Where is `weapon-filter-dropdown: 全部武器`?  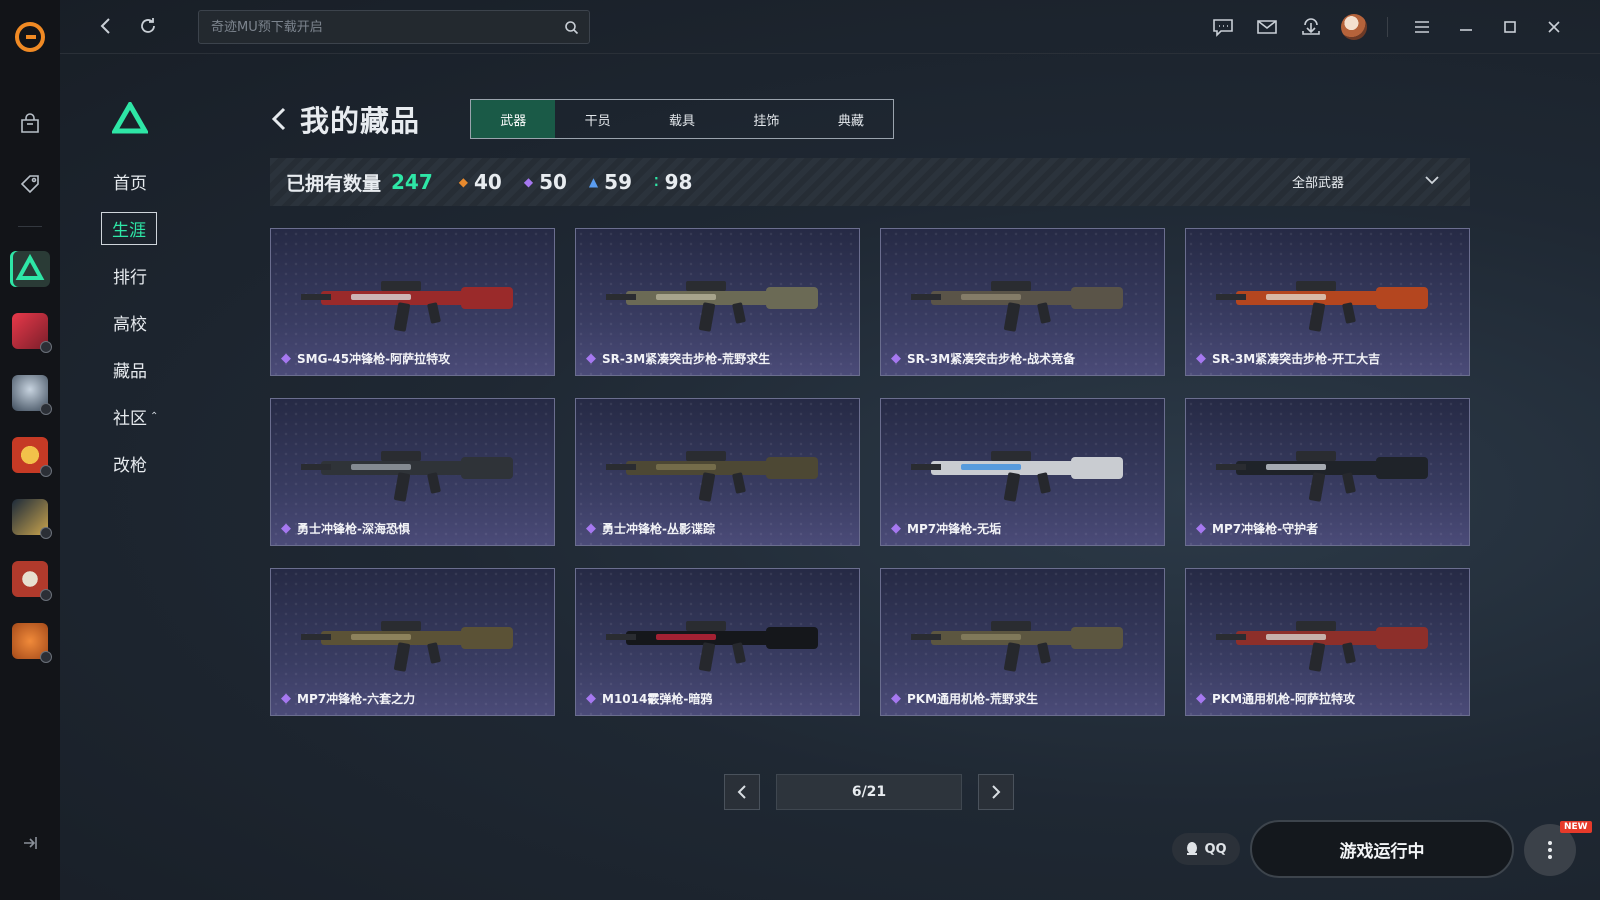 weapon-filter-dropdown: 全部武器 is located at coordinates (1366, 181).